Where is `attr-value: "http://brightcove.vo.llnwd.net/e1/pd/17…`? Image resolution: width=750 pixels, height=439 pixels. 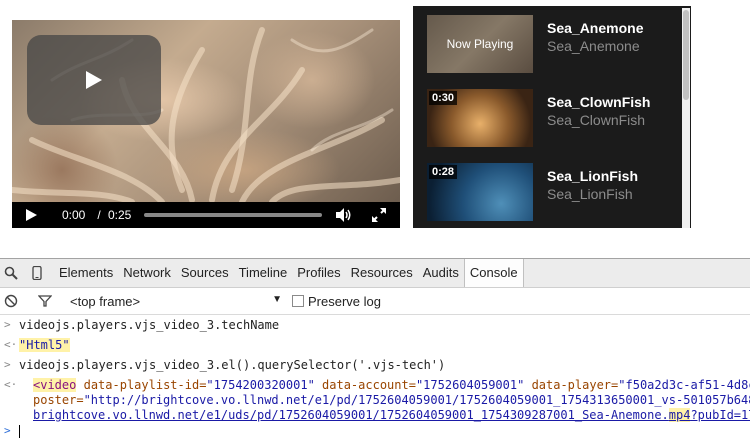 attr-value: "http://brightcove.vo.llnwd.net/e1/pd/17… is located at coordinates (416, 400).